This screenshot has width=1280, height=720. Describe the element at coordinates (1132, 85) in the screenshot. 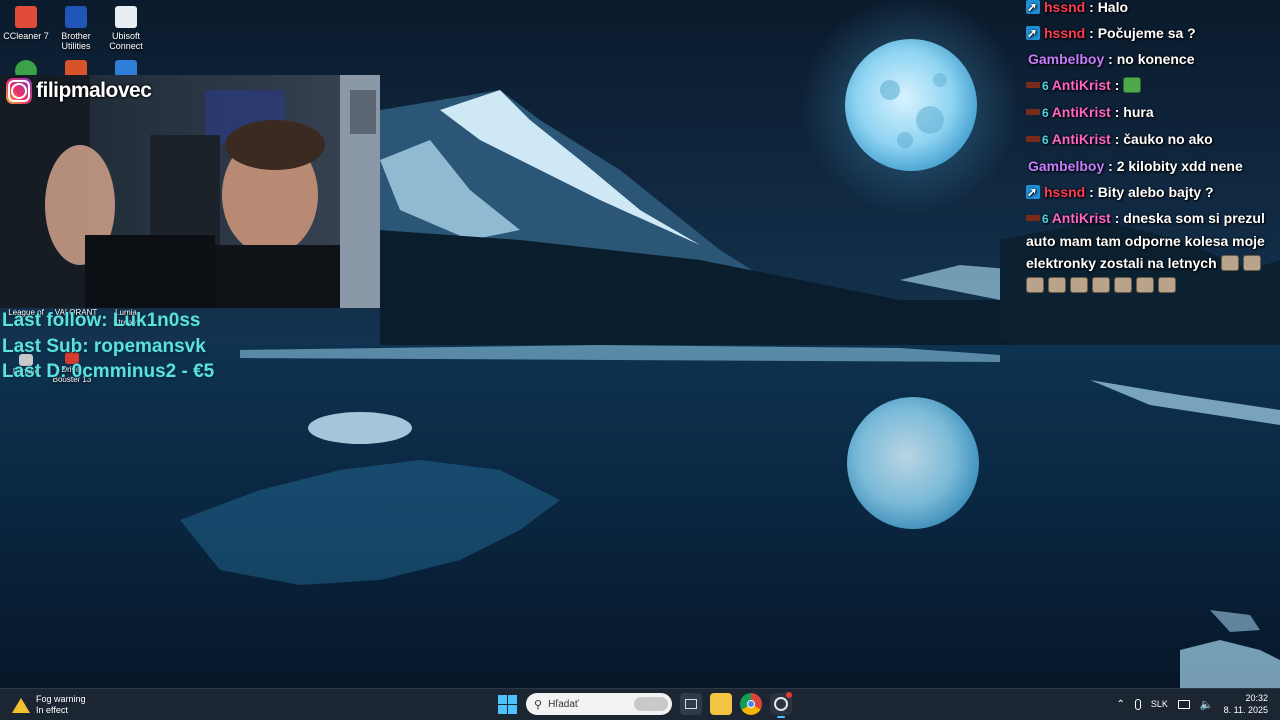

I see `frog-emote-icon` at that location.